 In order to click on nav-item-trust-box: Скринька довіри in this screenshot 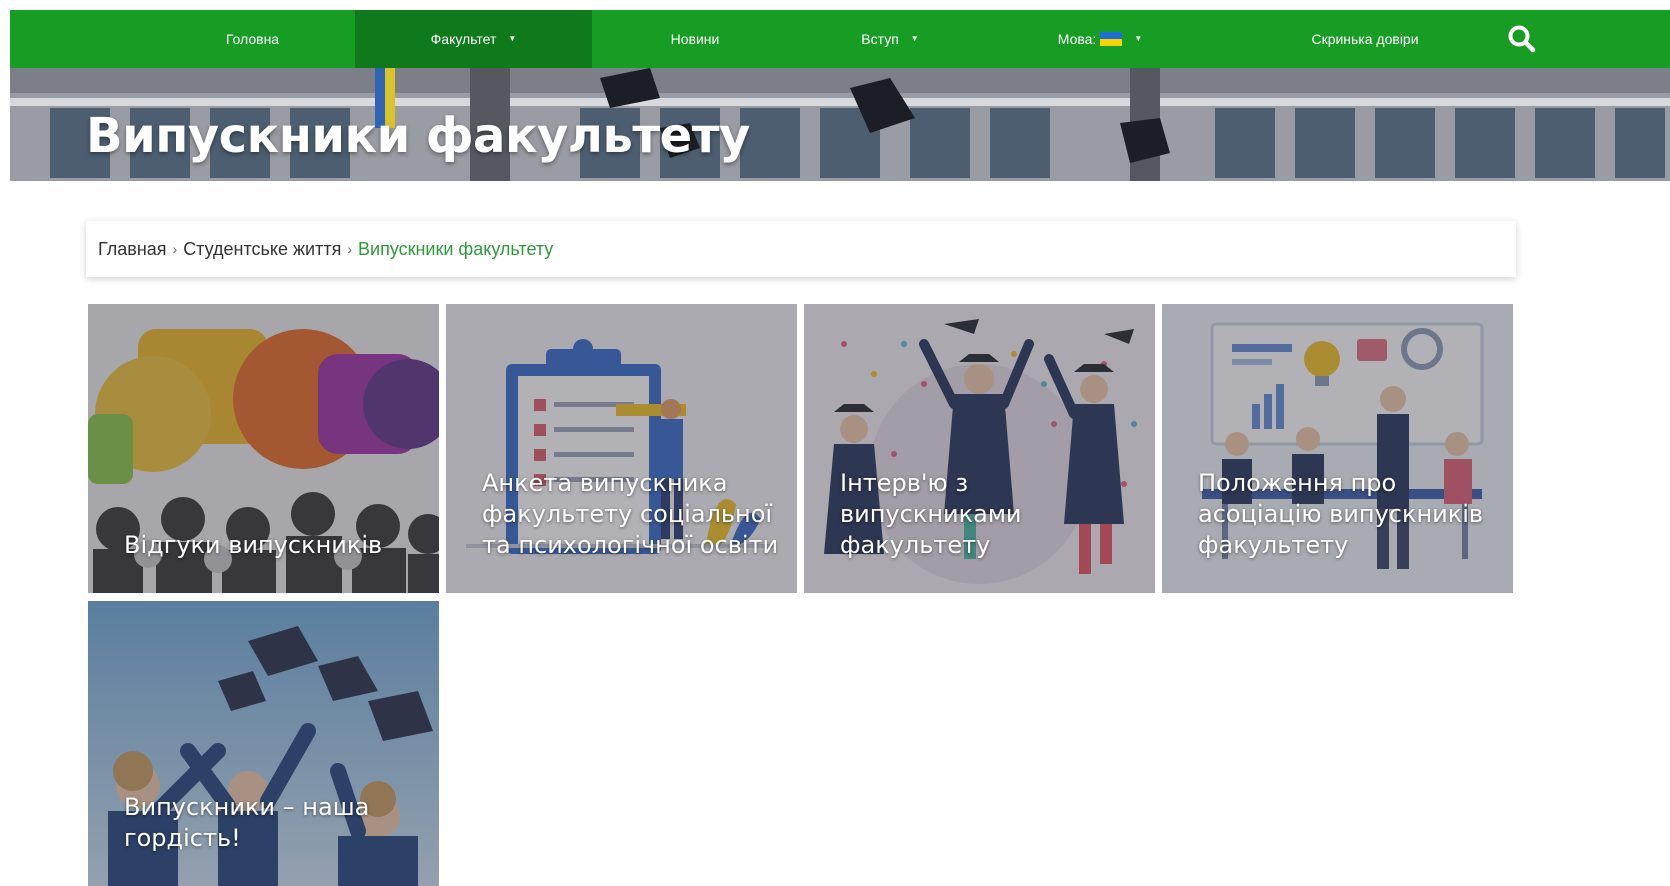, I will do `click(1365, 39)`.